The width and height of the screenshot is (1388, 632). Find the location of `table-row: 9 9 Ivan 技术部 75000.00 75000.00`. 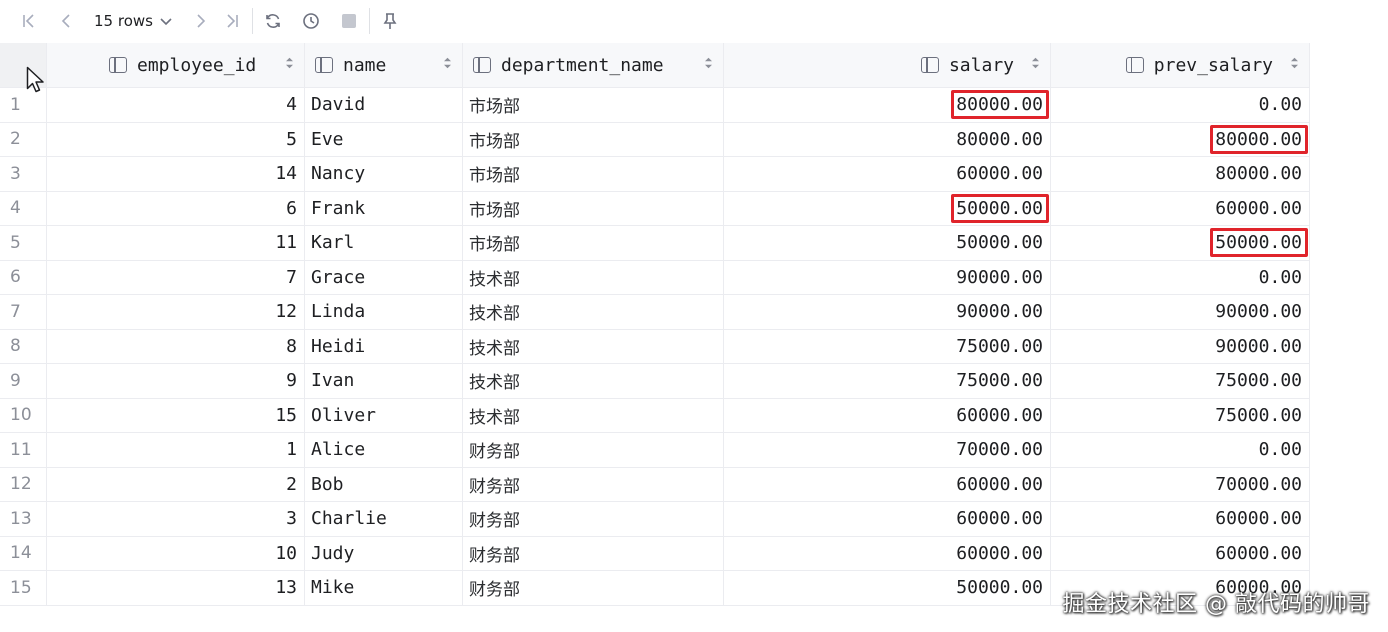

table-row: 9 9 Ivan 技术部 75000.00 75000.00 is located at coordinates (655, 381).